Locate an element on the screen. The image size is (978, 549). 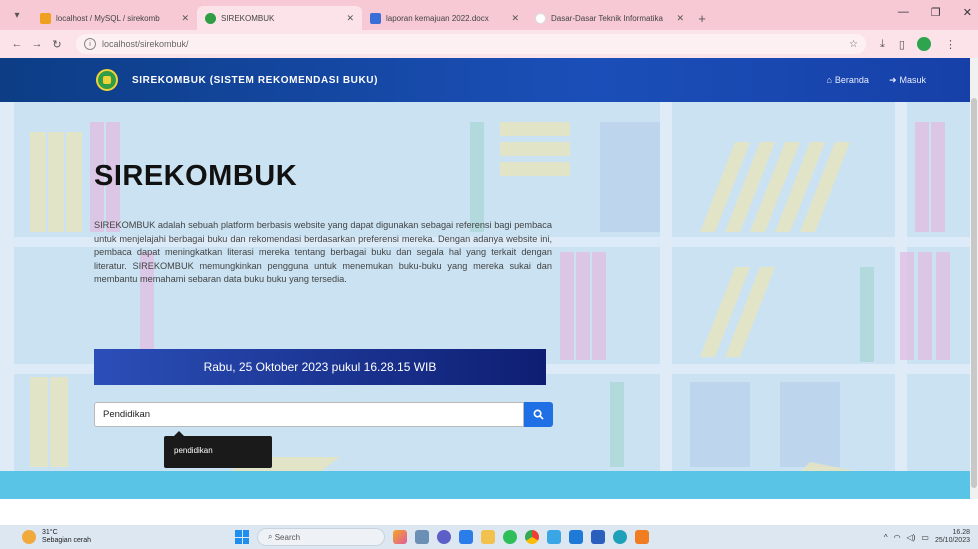
tab-title: Dasar-Dasar Teknik Informatika is located at coordinates (607, 18).